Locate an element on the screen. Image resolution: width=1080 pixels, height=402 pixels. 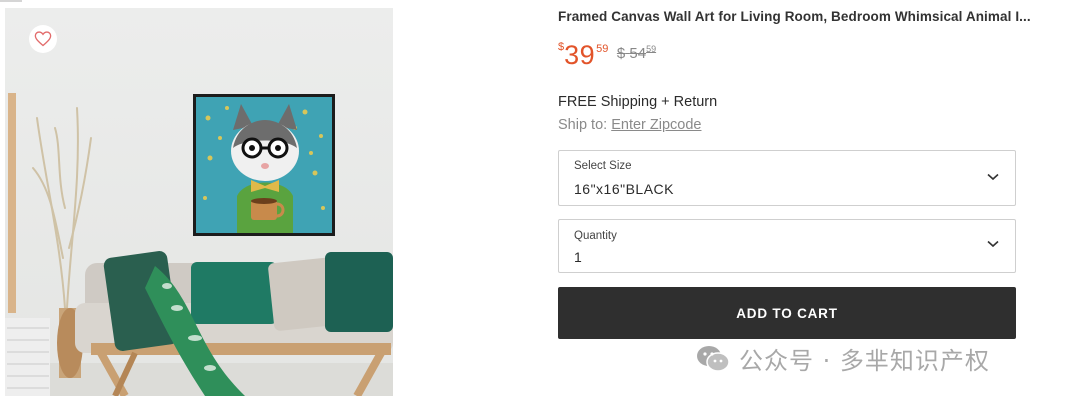
price-block: $3959 $ 5459 is located at coordinates (607, 55).